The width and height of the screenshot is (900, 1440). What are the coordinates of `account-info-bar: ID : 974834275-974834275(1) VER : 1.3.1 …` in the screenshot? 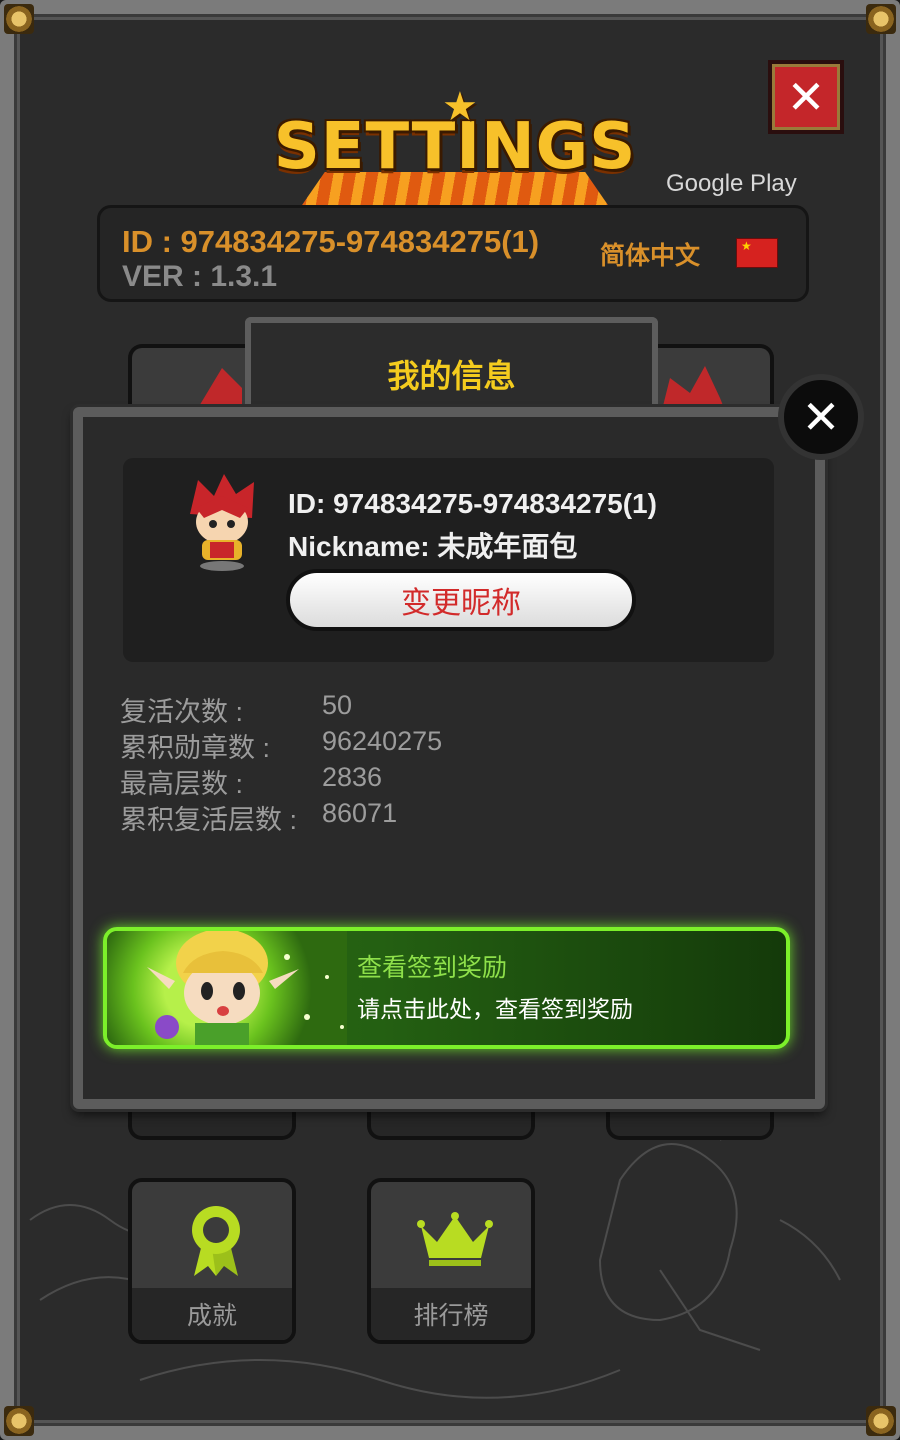 It's located at (453, 253).